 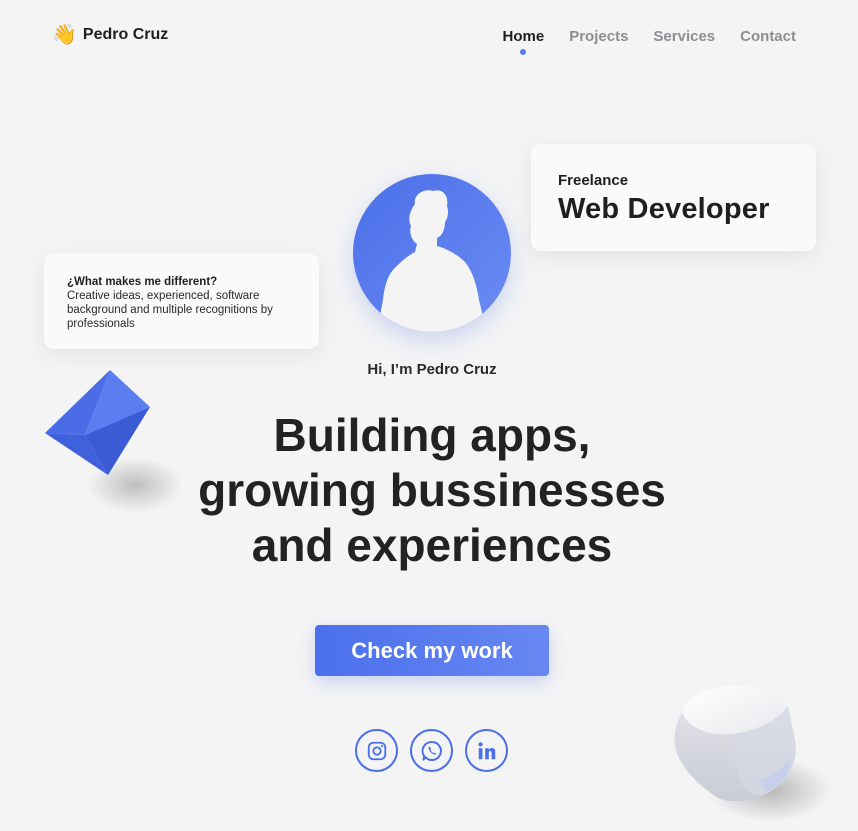 I want to click on nav-services: Services, so click(x=684, y=36).